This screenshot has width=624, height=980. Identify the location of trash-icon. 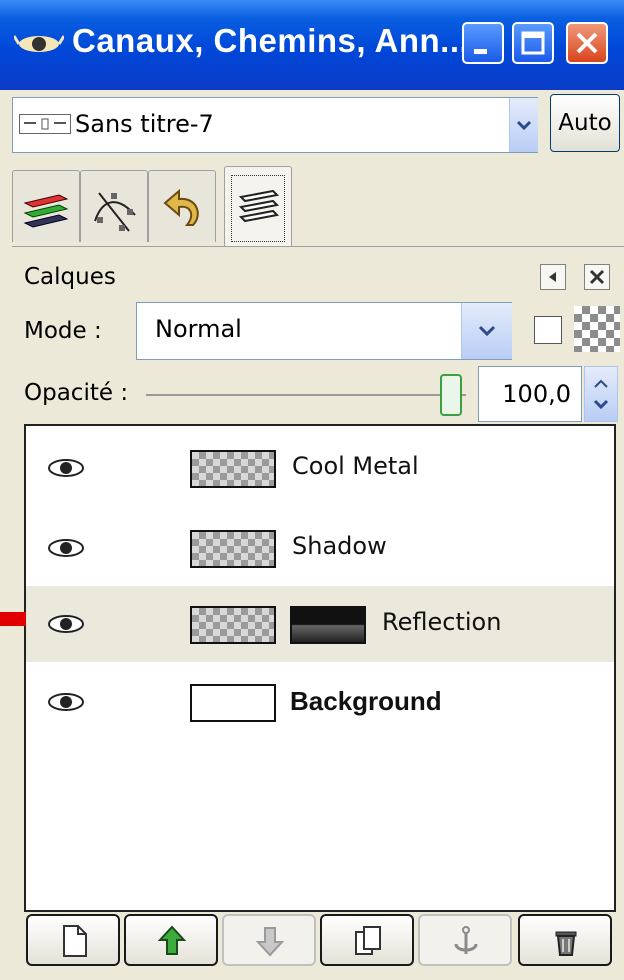
(566, 943).